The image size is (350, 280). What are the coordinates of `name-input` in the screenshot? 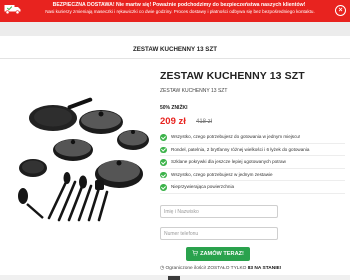 It's located at (219, 211).